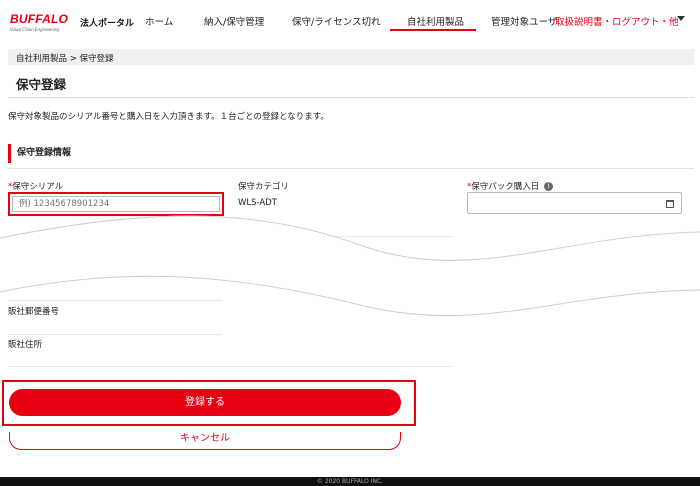 The image size is (700, 486). I want to click on logo-tagline: Value Chain Engineering, so click(35, 29).